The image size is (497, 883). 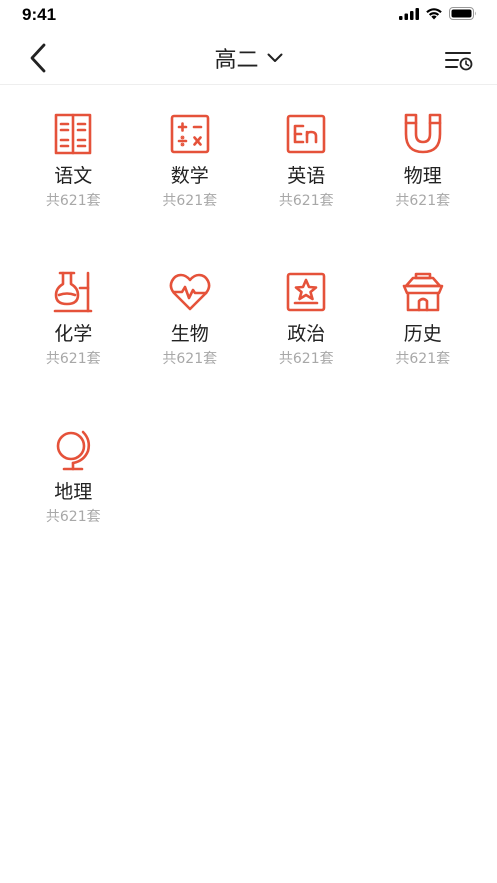 I want to click on status-icons, so click(x=438, y=13).